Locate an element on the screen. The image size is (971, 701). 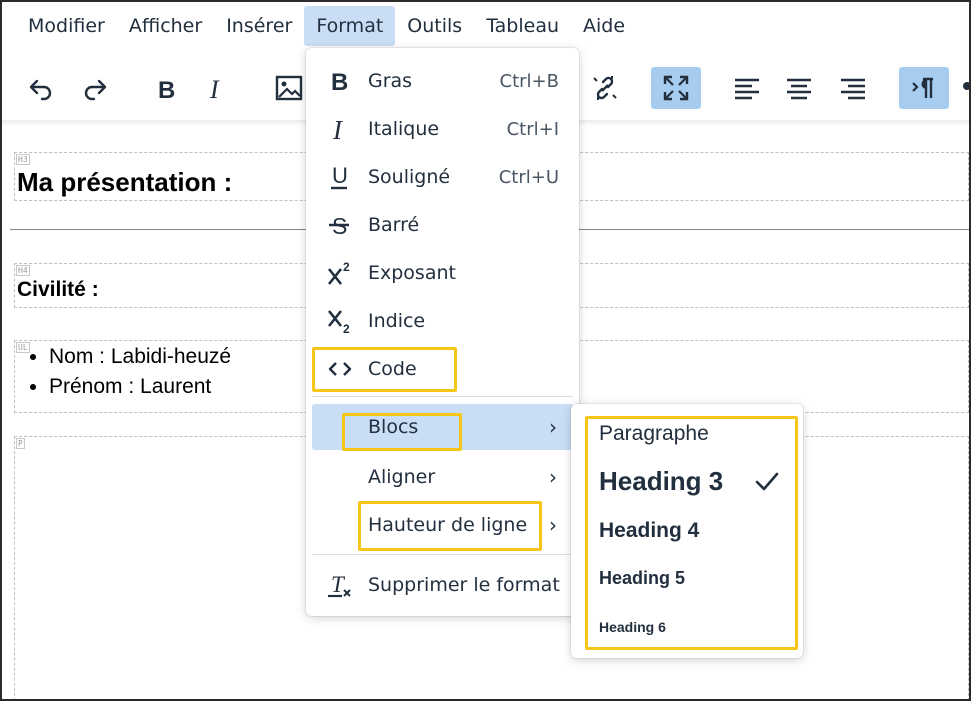
page-title: Ma présentation : is located at coordinates (125, 182).